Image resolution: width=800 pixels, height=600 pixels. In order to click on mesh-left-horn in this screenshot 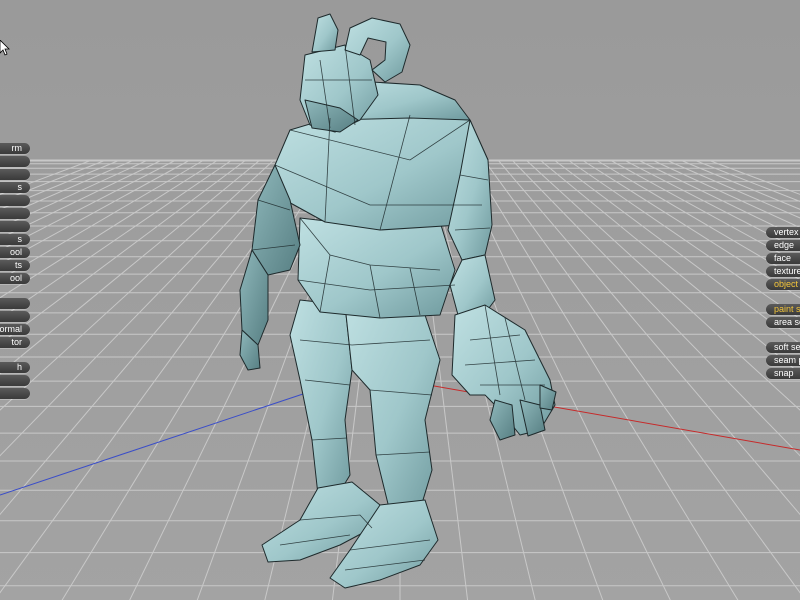, I will do `click(325, 33)`.